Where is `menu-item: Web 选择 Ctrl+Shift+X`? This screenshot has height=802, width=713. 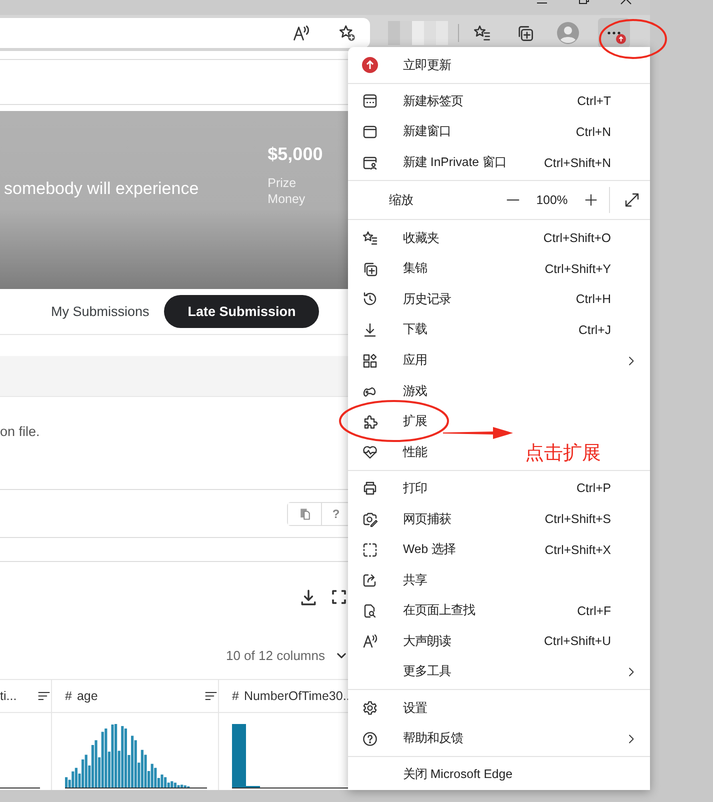 menu-item: Web 选择 Ctrl+Shift+X is located at coordinates (499, 549).